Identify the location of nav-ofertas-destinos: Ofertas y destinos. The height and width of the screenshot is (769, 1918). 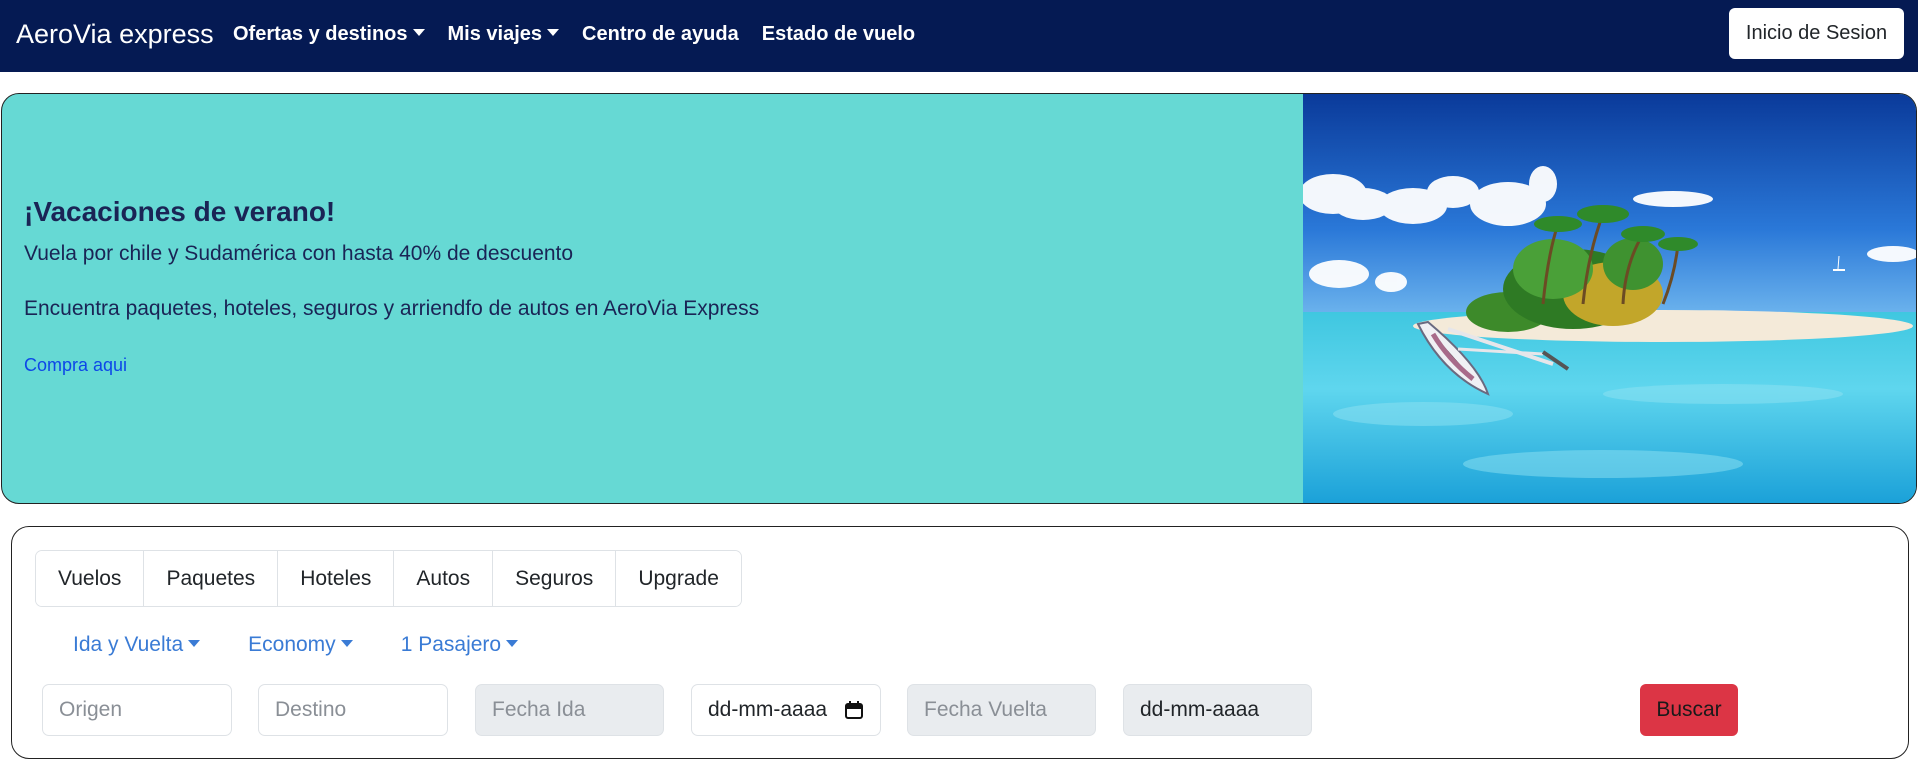
(329, 34).